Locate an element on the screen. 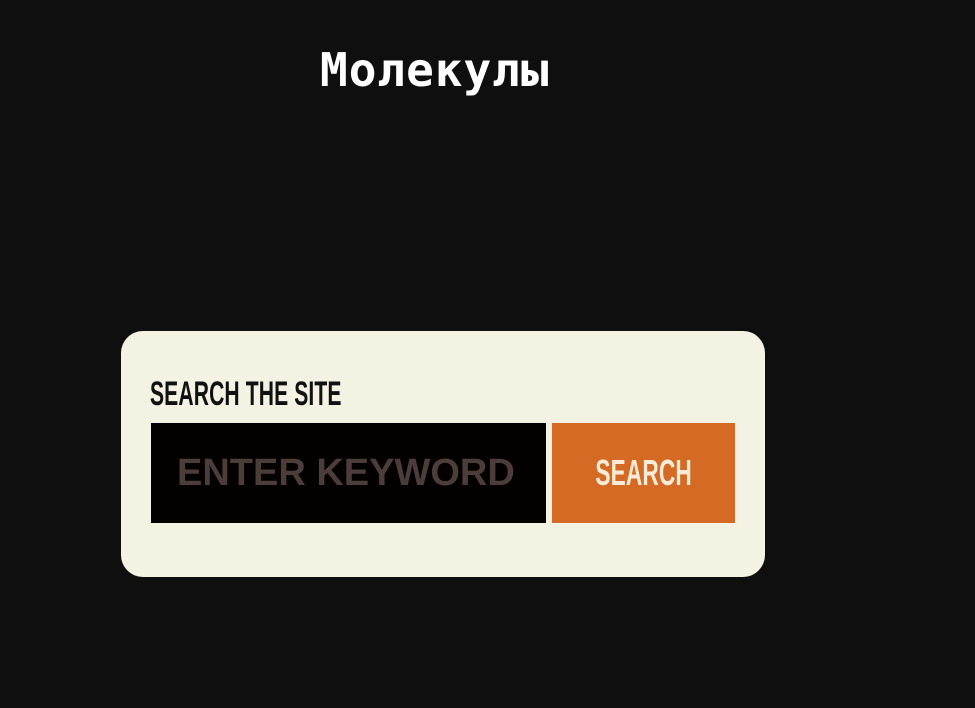  search-heading: SEARCH THE SITE is located at coordinates (246, 394).